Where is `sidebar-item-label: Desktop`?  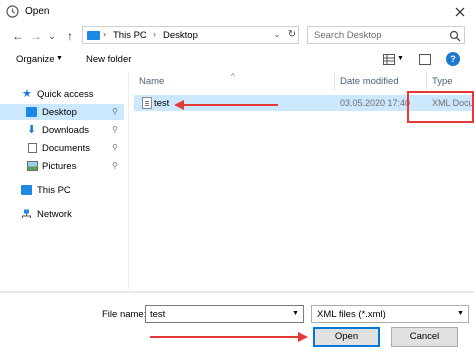
sidebar-item-label: Desktop is located at coordinates (59, 112).